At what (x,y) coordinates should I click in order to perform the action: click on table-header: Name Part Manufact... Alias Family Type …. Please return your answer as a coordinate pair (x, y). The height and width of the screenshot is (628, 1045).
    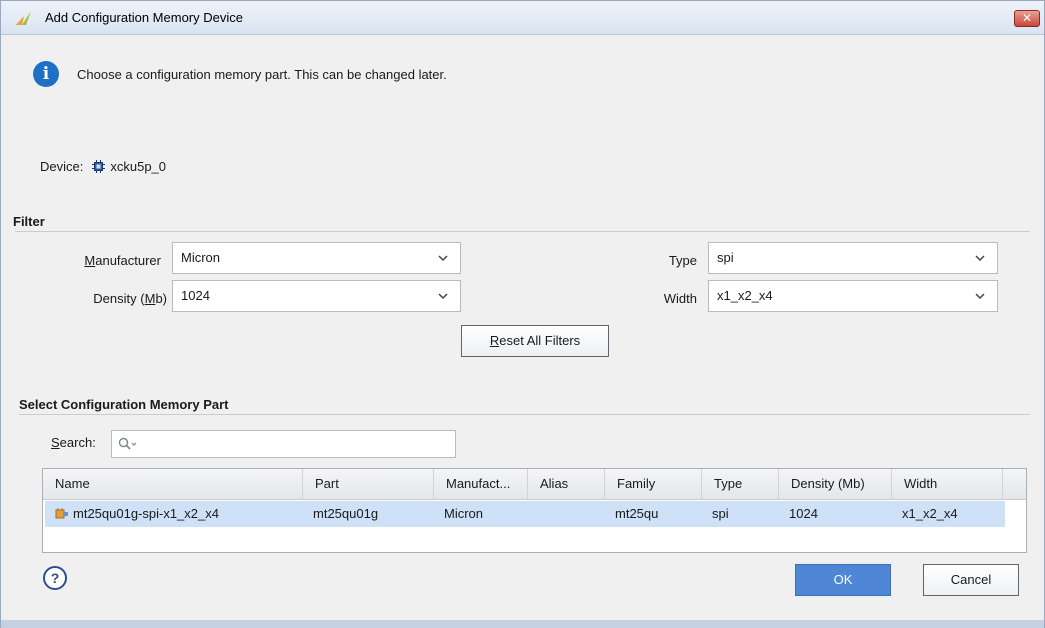
    Looking at the image, I should click on (534, 484).